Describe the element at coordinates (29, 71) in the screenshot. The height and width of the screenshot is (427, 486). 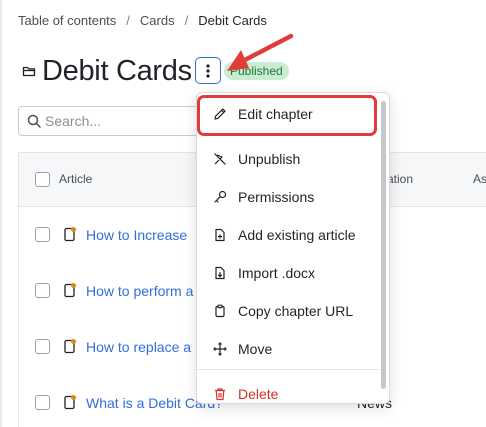
I see `folder-icon` at that location.